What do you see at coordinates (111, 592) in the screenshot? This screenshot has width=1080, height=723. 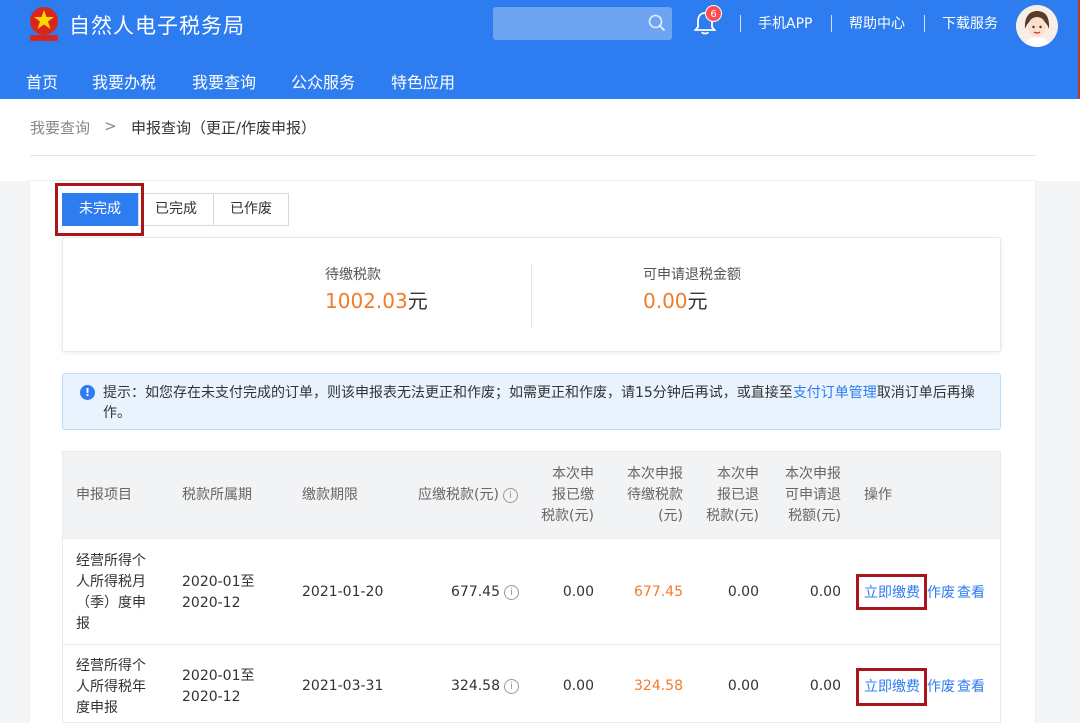 I see `row-item: 经营所得个 人所得税月 （季）度申报` at bounding box center [111, 592].